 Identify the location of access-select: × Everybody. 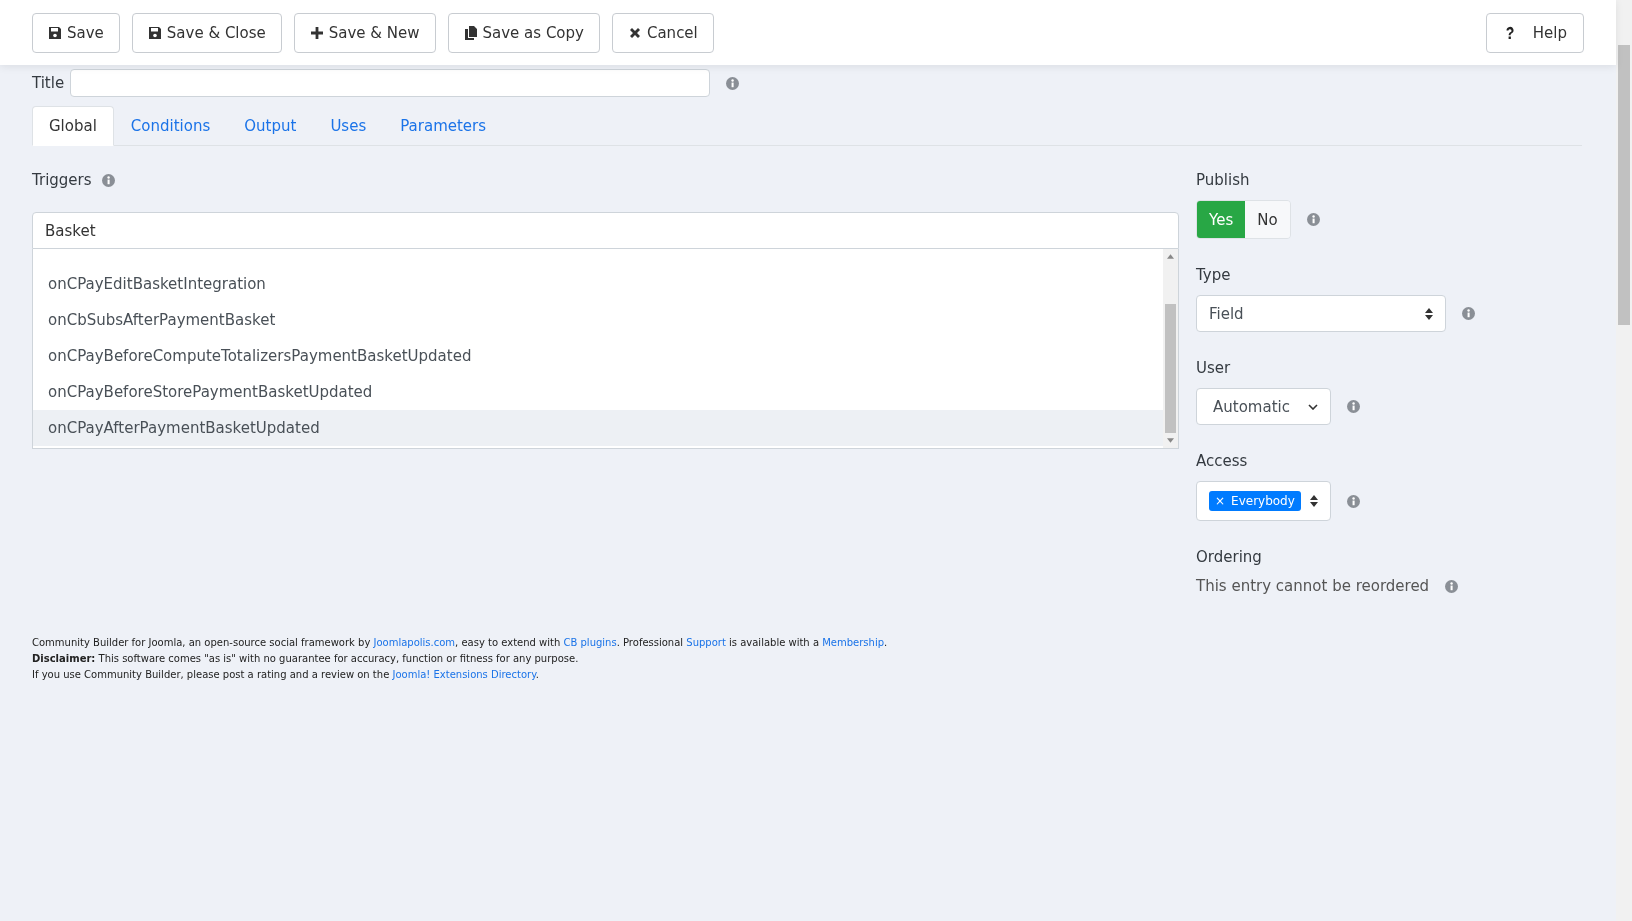
(1263, 501).